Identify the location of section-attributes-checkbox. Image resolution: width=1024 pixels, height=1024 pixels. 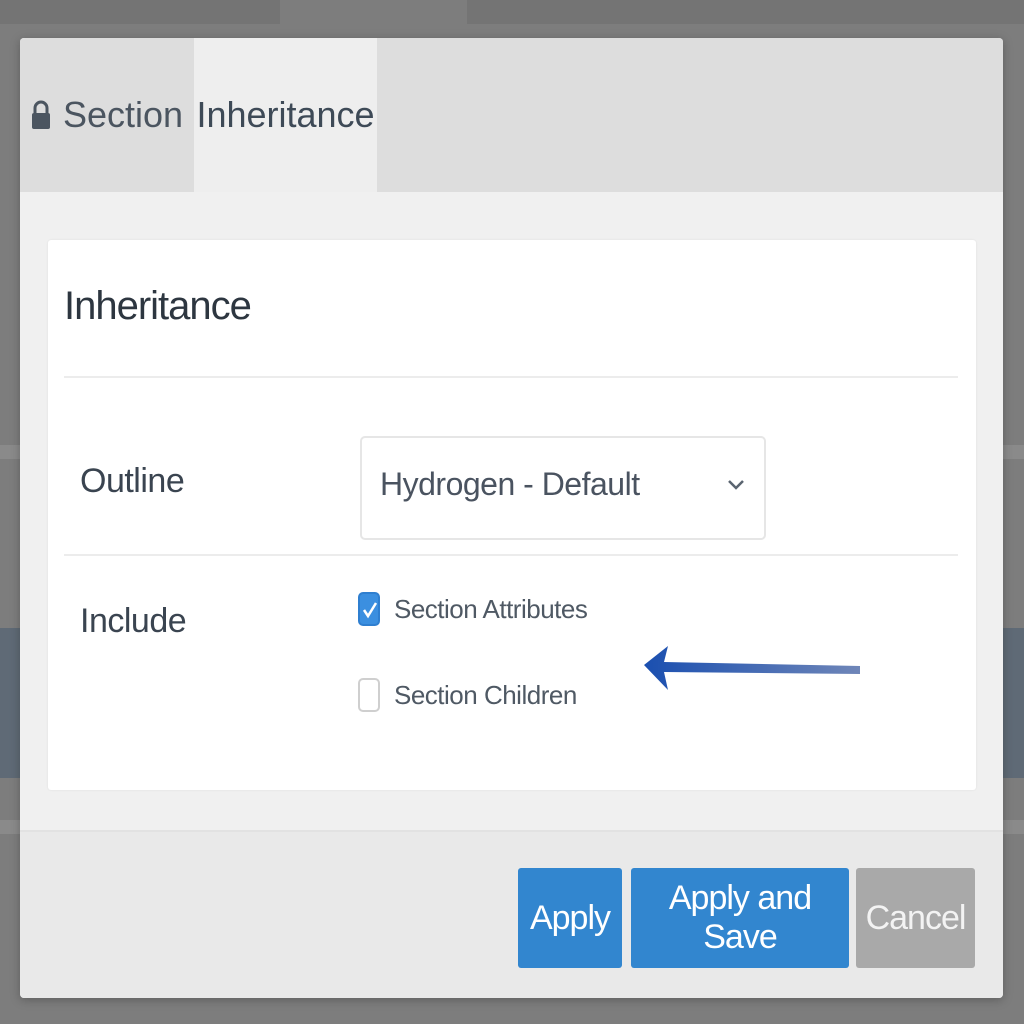
(369, 609).